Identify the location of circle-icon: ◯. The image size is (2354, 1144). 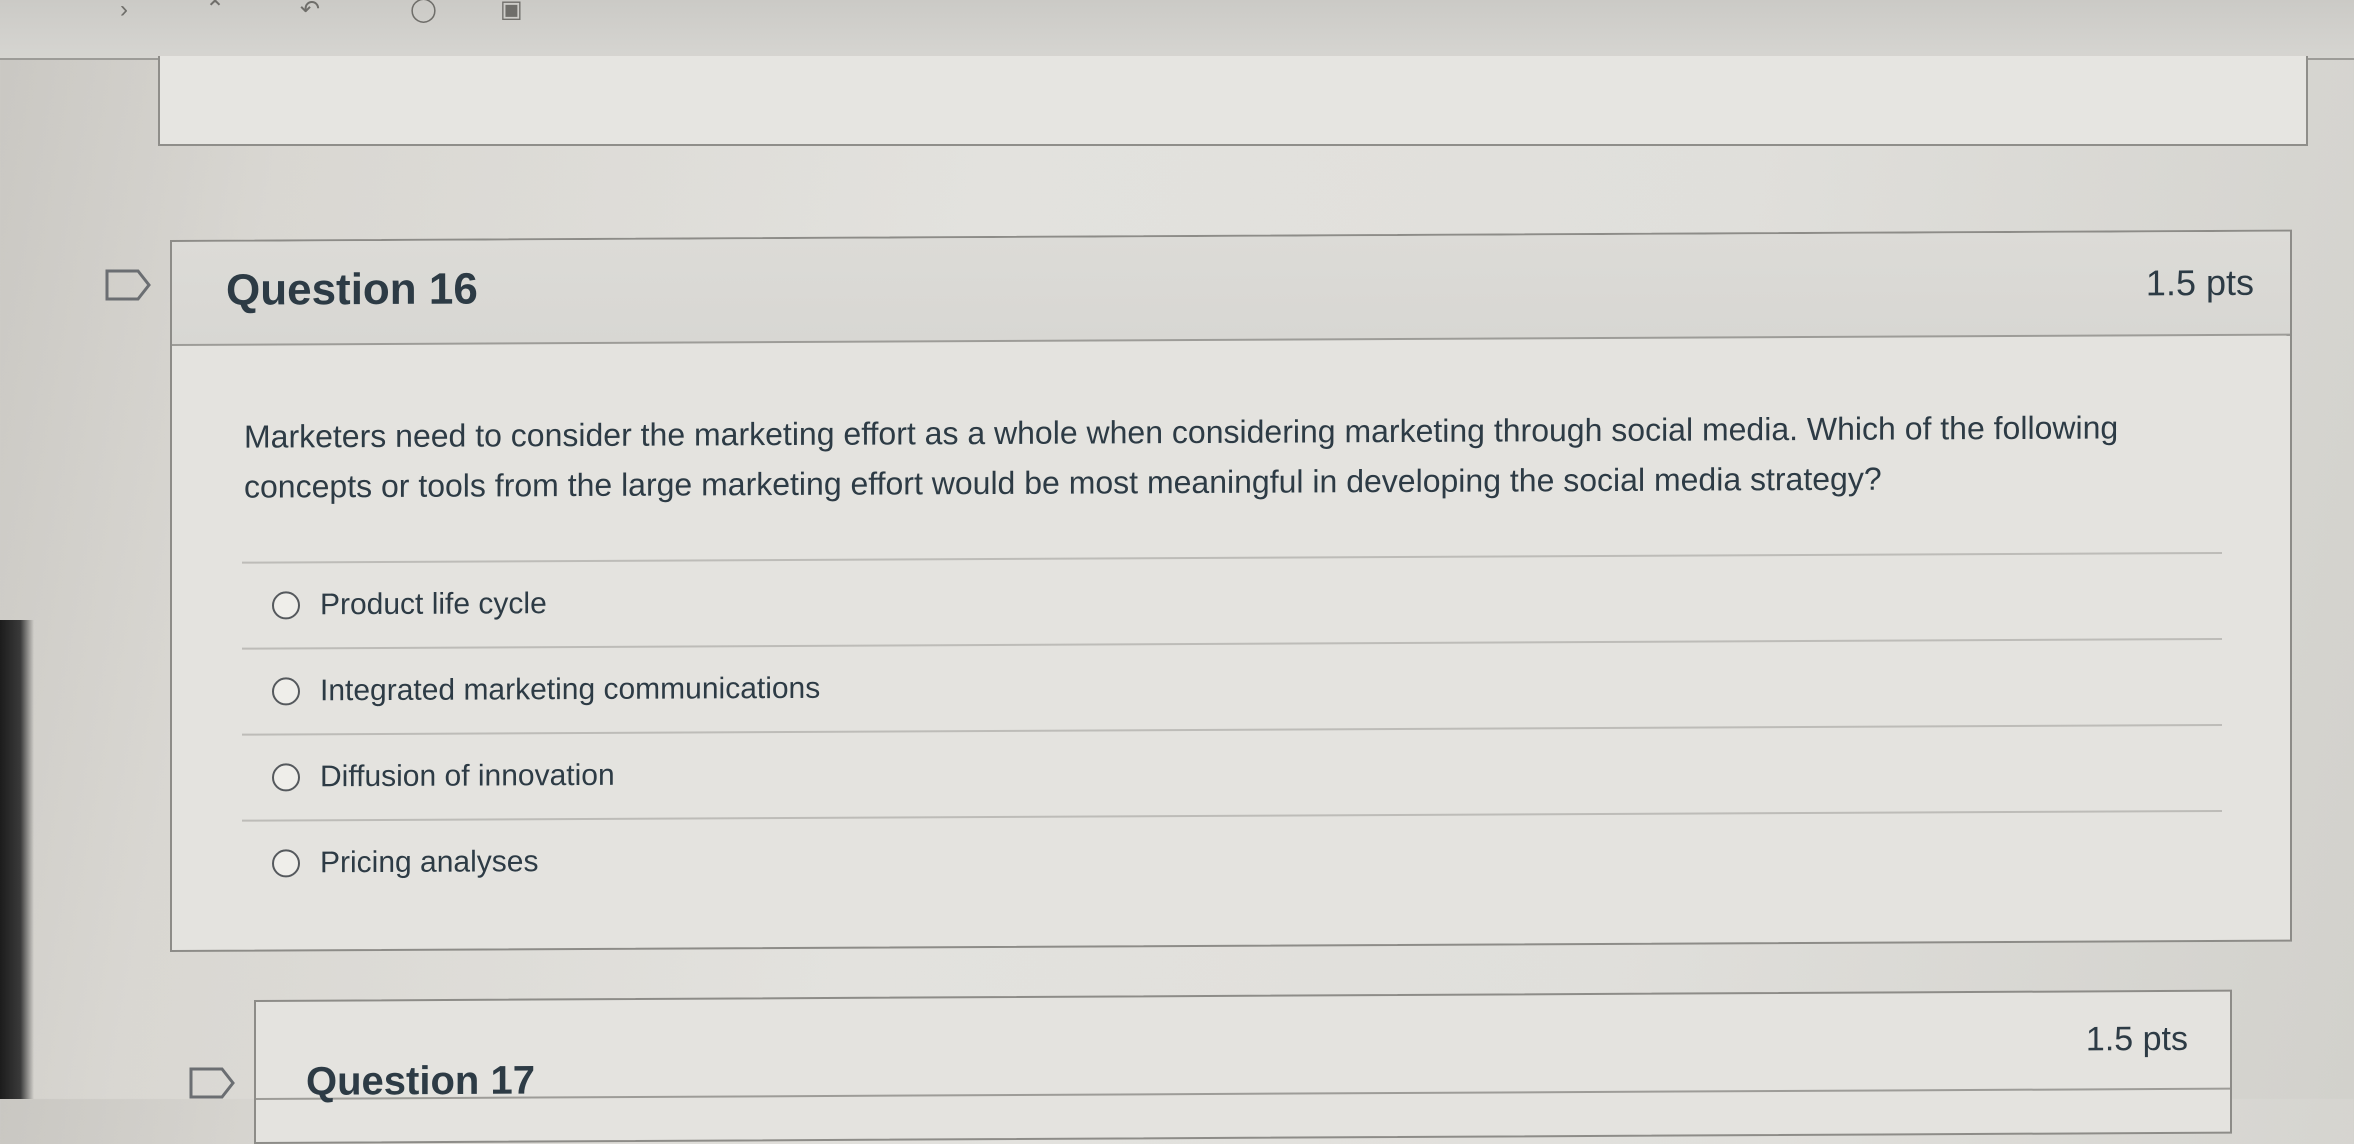
(423, 11).